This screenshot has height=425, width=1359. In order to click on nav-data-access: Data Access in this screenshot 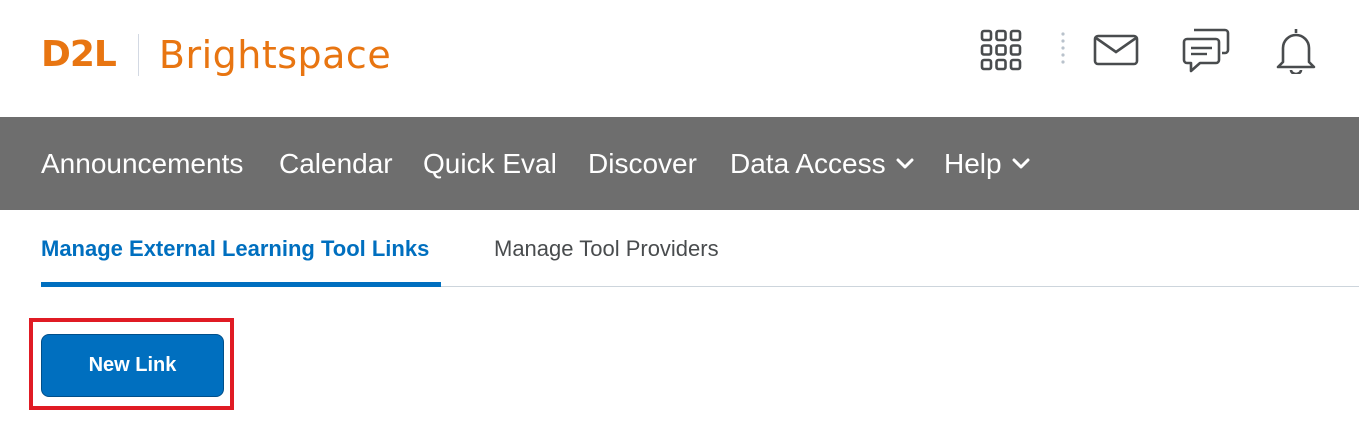, I will do `click(822, 163)`.